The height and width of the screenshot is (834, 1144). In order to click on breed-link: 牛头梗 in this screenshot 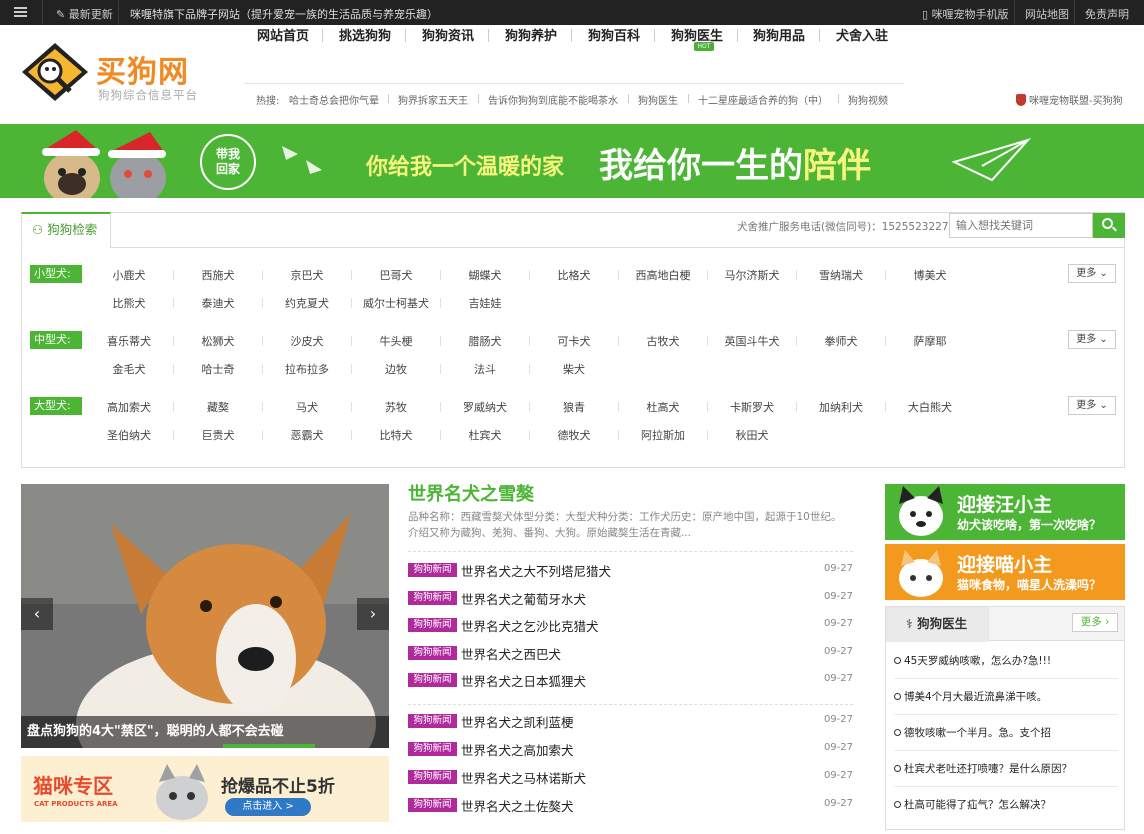, I will do `click(396, 341)`.